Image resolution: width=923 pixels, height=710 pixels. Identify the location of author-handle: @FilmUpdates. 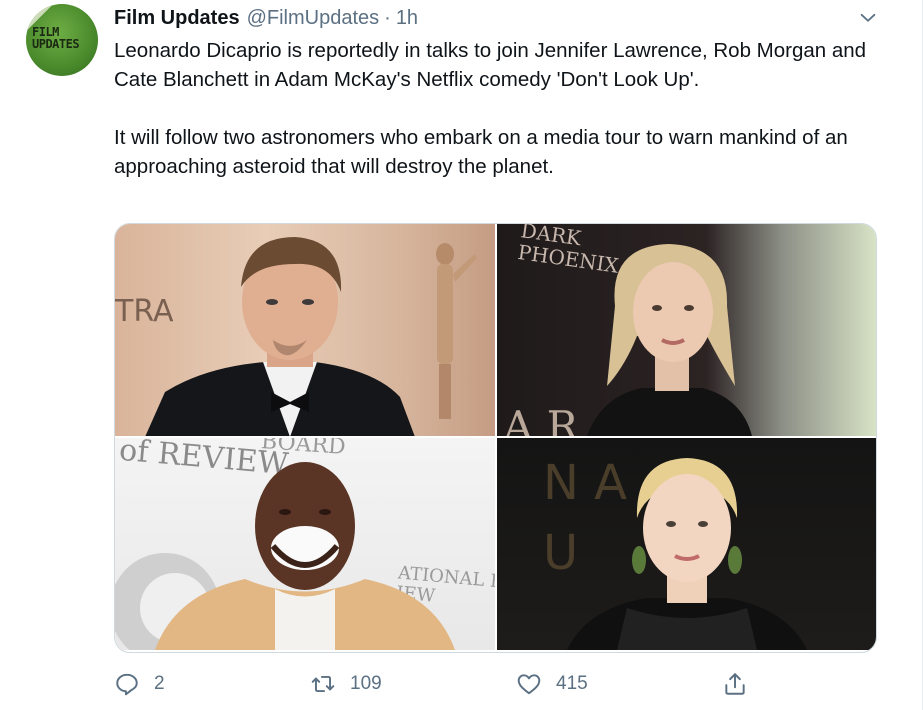
(313, 18).